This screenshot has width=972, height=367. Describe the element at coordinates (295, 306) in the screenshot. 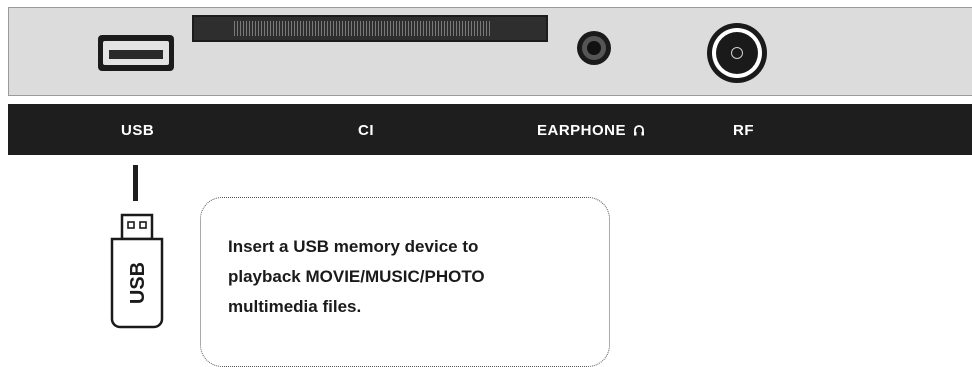

I see `callout-line-3: multimedia files.` at that location.